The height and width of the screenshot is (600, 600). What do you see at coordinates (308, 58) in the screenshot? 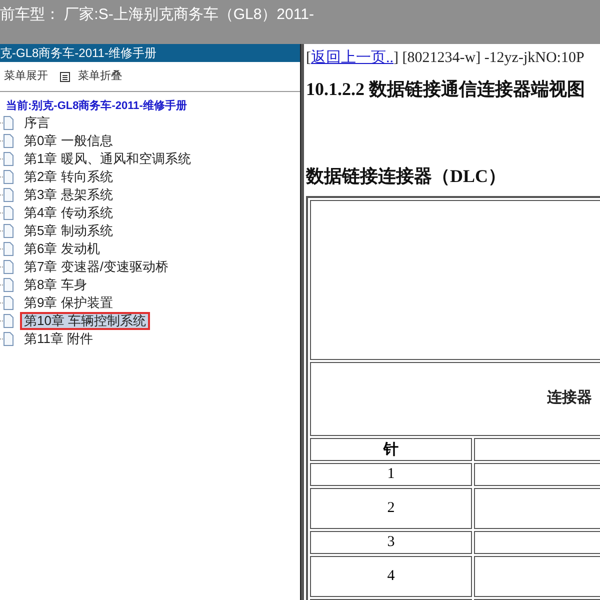
I see `bracket: [` at bounding box center [308, 58].